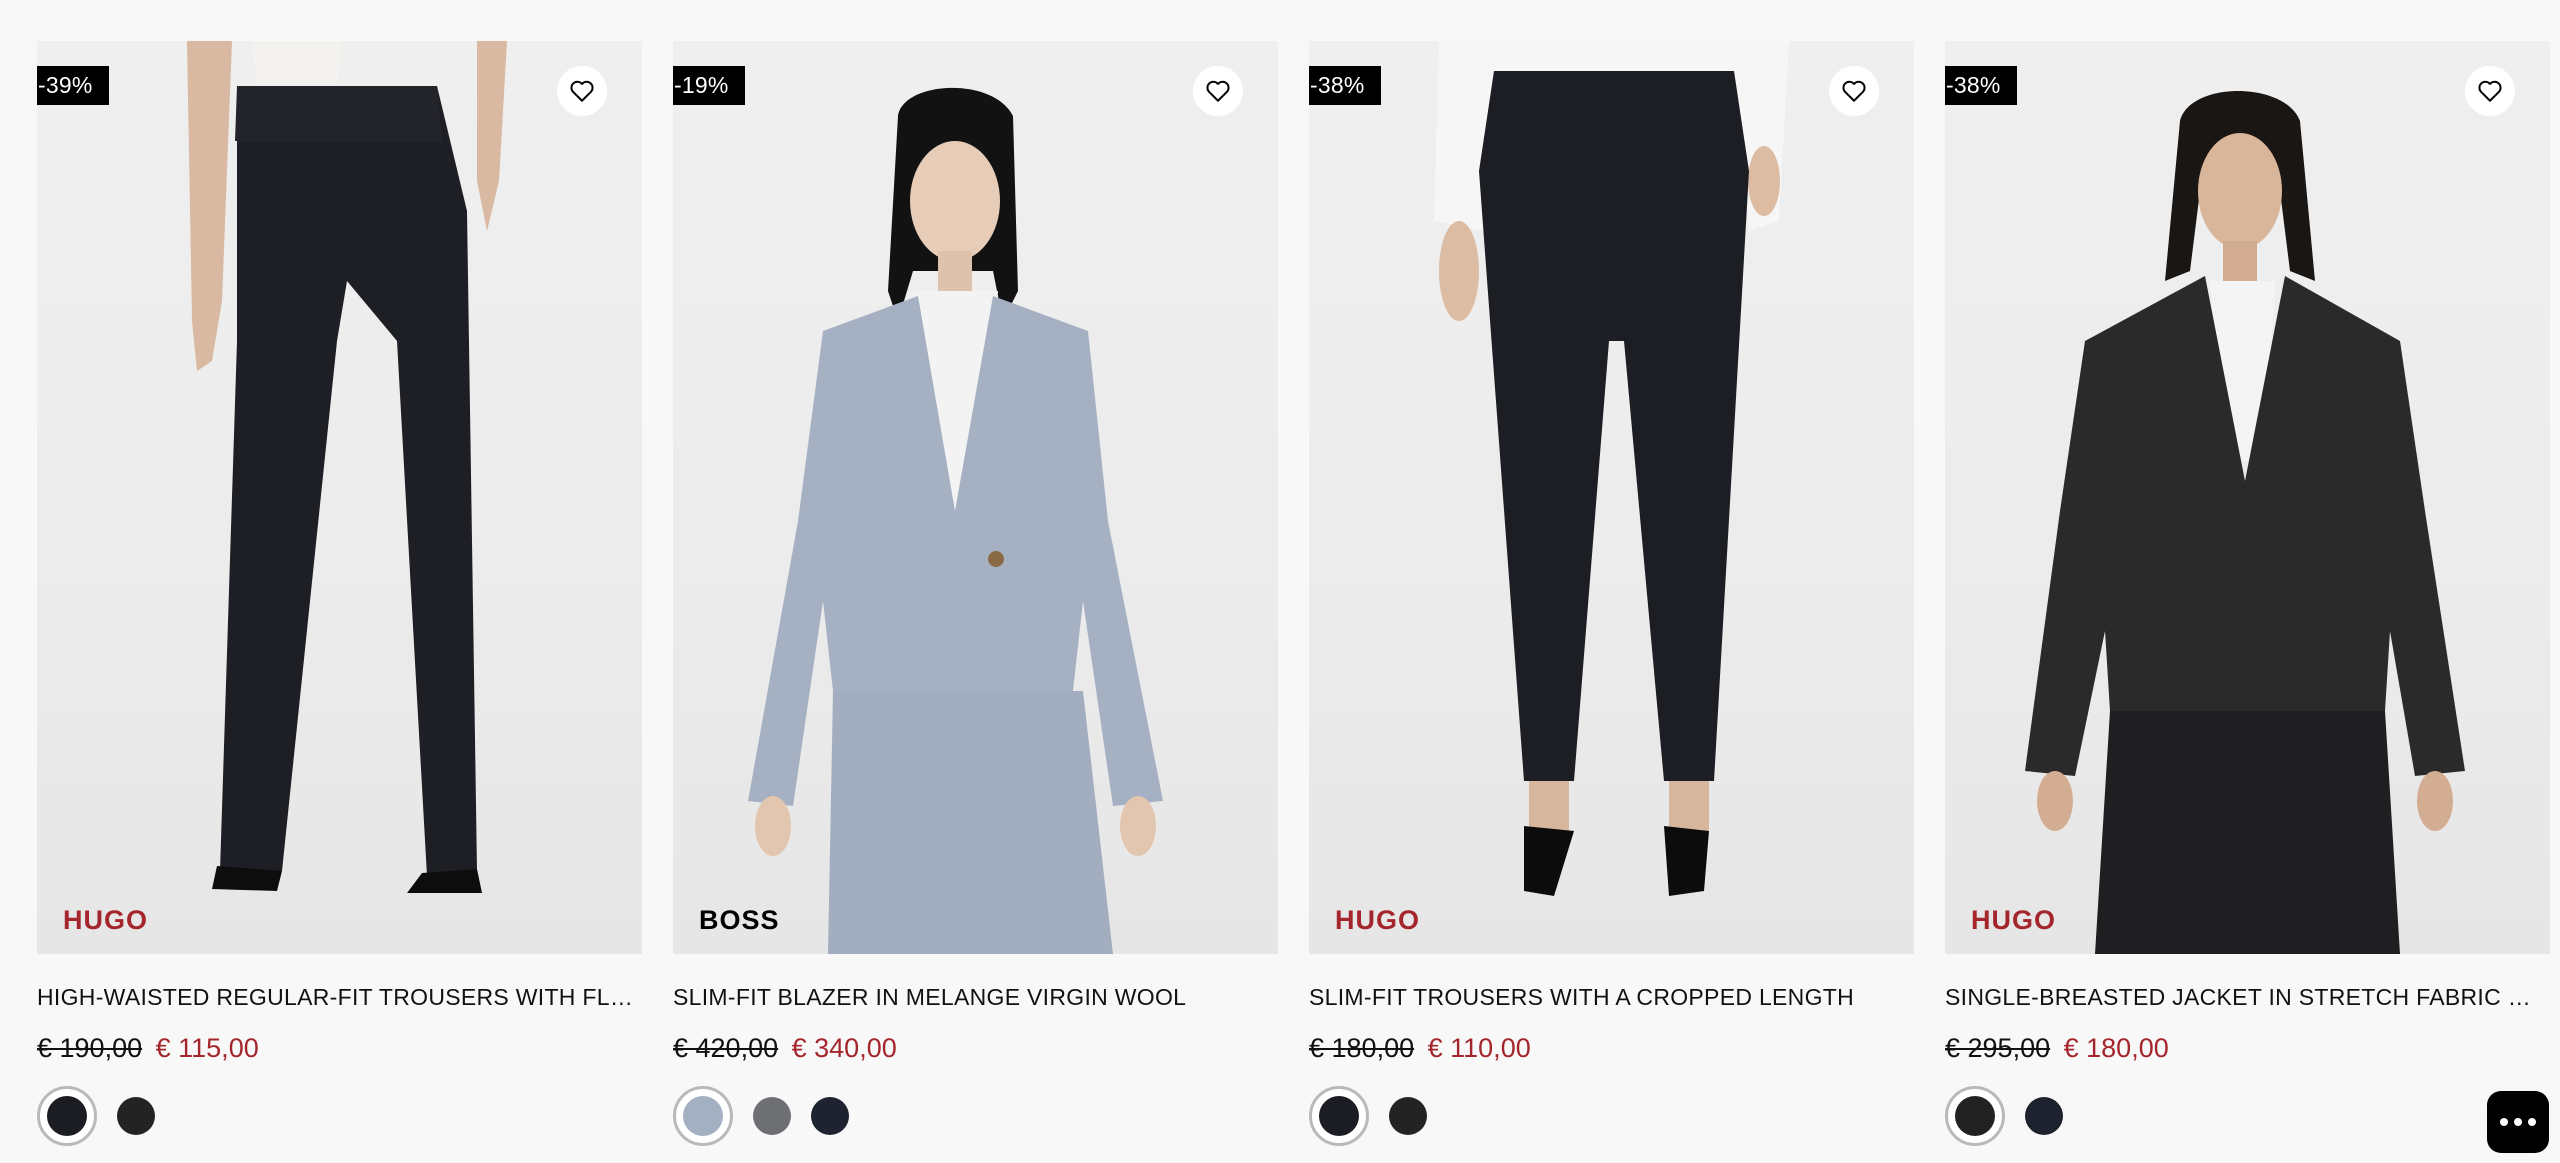  Describe the element at coordinates (339, 1050) in the screenshot. I see `price-row: € 190,00 € 115,00` at that location.